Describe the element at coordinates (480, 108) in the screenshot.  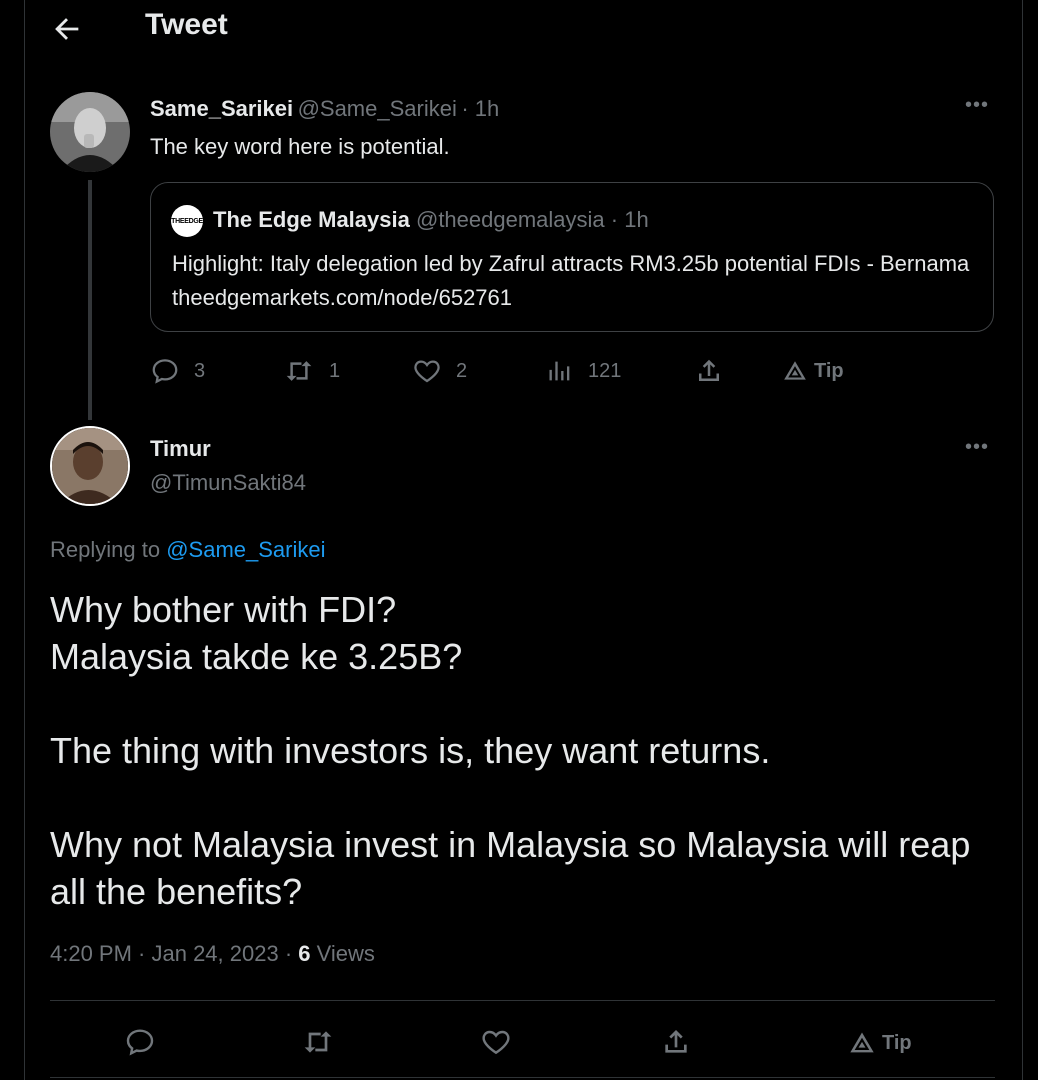
I see `tweet-time: · 1h` at that location.